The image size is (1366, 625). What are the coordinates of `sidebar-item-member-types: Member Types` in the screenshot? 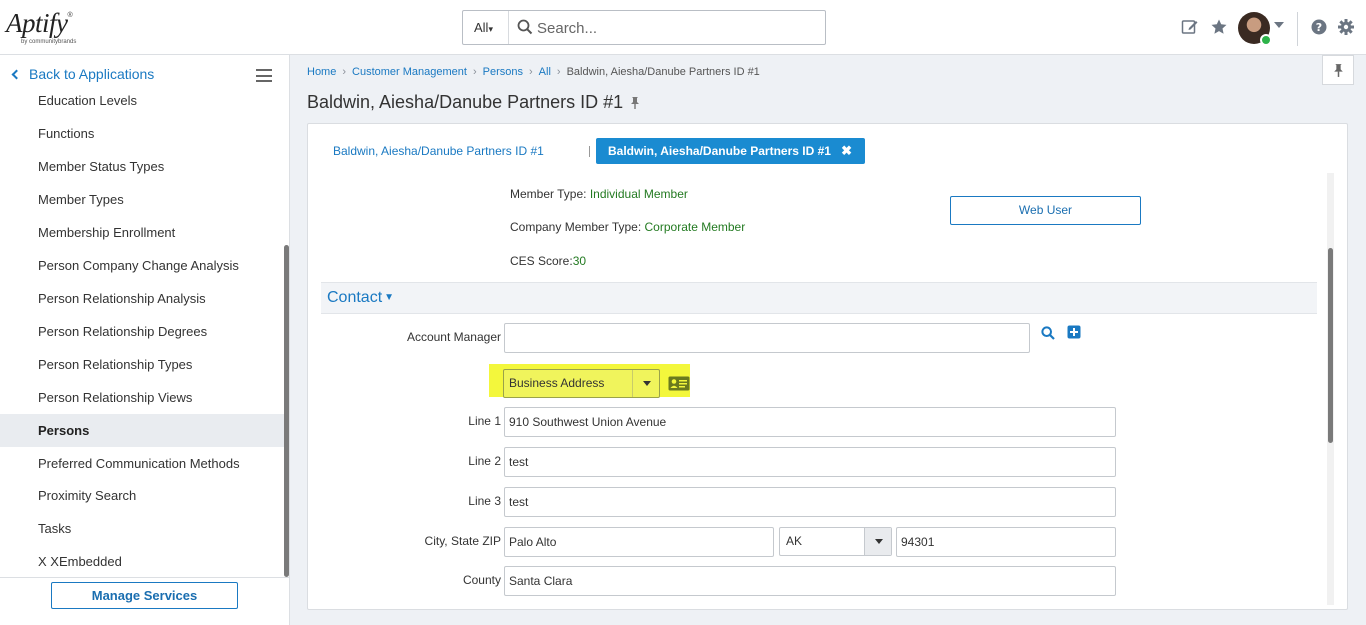 It's located at (142, 199).